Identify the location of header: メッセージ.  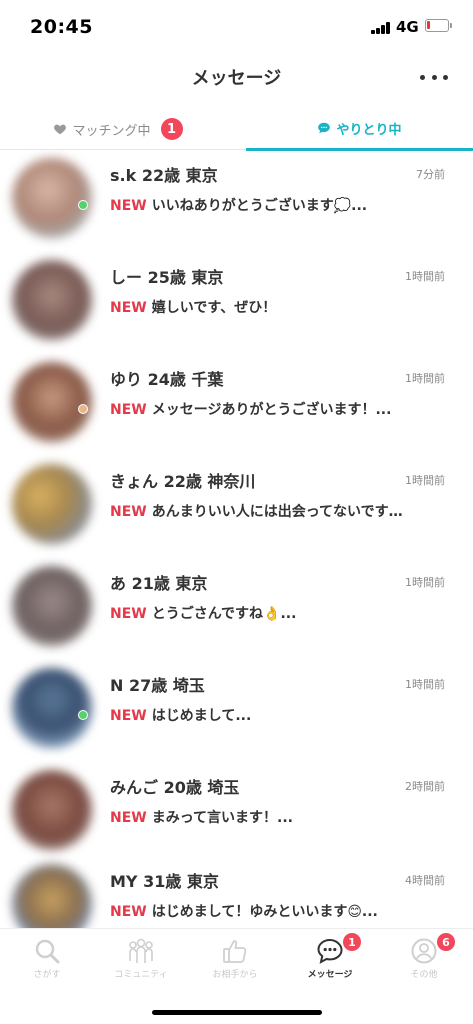
(236, 76).